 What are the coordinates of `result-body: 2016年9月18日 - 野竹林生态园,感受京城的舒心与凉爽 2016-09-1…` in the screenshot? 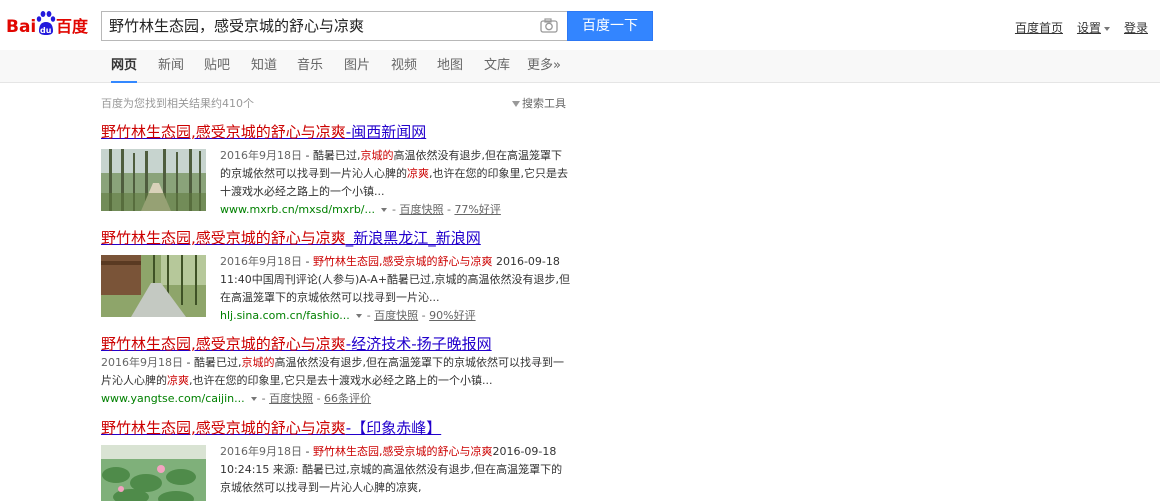 It's located at (336, 289).